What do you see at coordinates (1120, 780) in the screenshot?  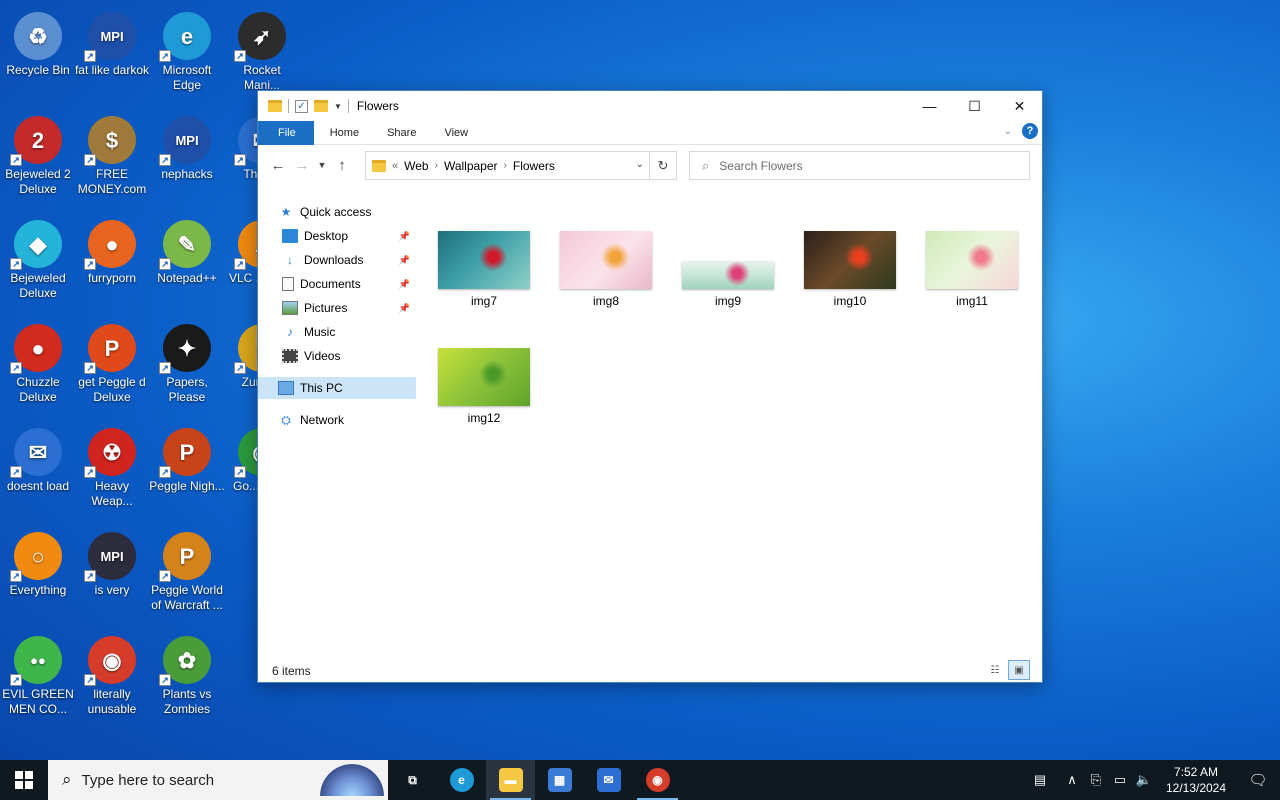 I see `network-icon: ▭` at bounding box center [1120, 780].